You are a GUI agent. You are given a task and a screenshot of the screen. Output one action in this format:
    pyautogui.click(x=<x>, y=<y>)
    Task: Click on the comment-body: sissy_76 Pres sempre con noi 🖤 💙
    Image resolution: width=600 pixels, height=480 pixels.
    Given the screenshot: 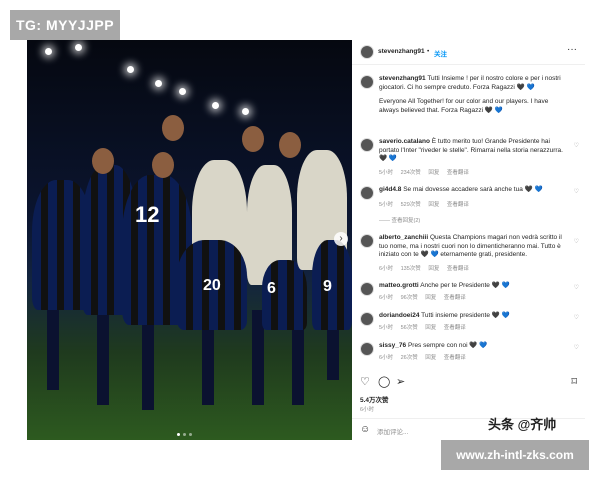 What is the action you would take?
    pyautogui.click(x=474, y=346)
    